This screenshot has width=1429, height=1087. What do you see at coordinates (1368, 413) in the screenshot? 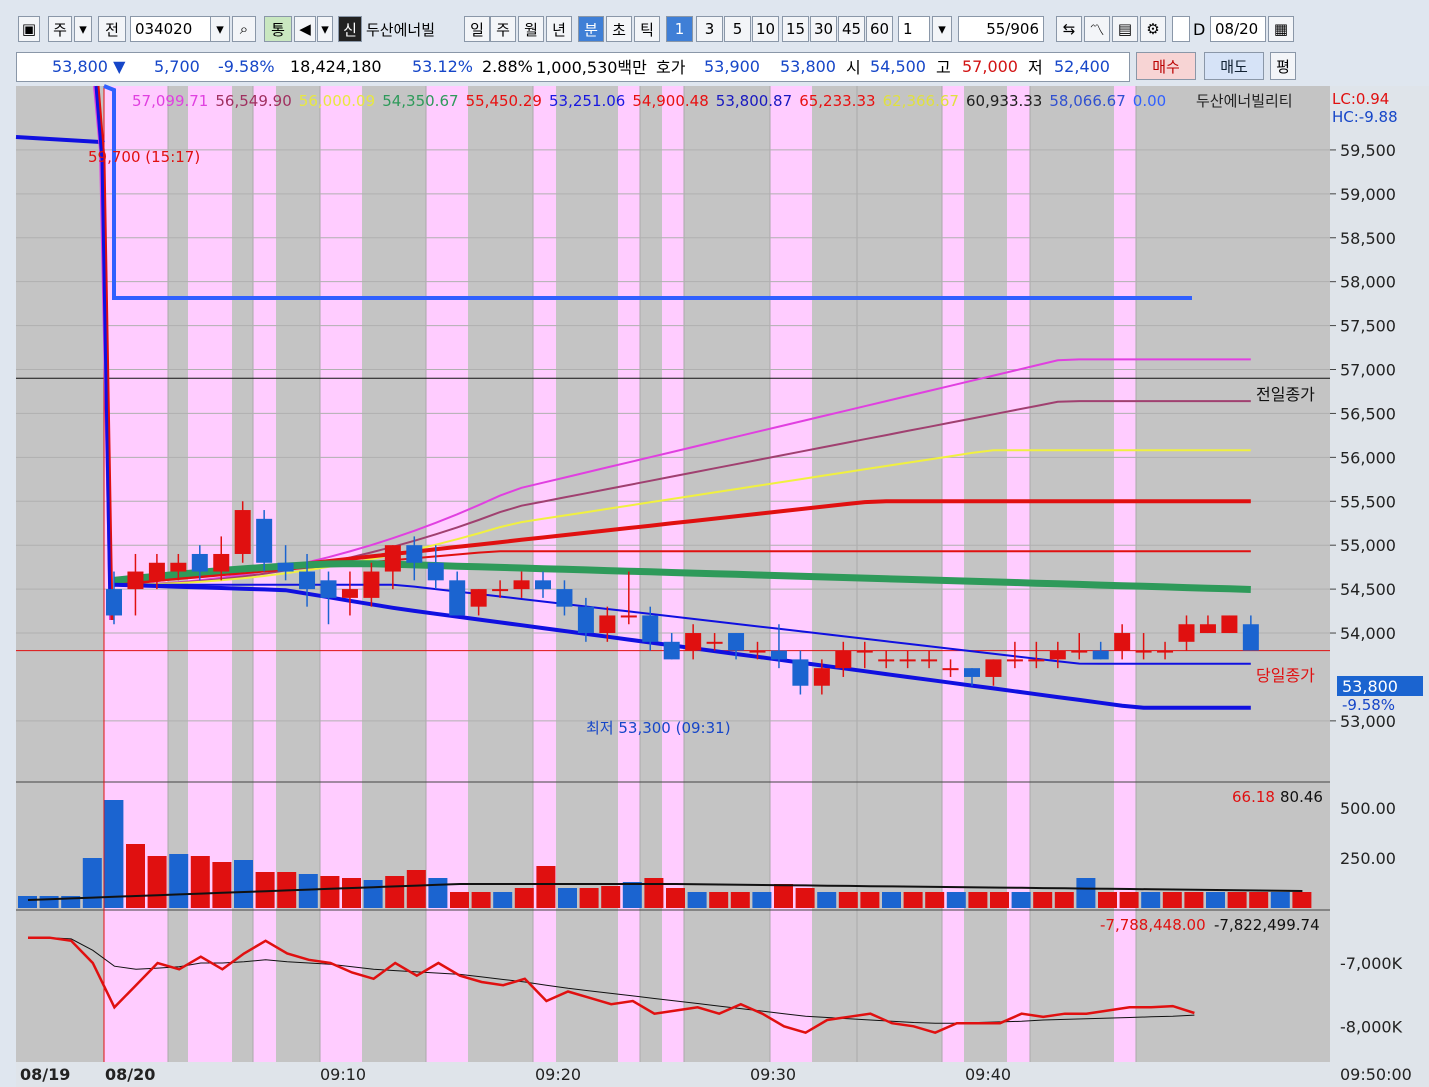
I see `y-tick-label: 56,500` at bounding box center [1368, 413].